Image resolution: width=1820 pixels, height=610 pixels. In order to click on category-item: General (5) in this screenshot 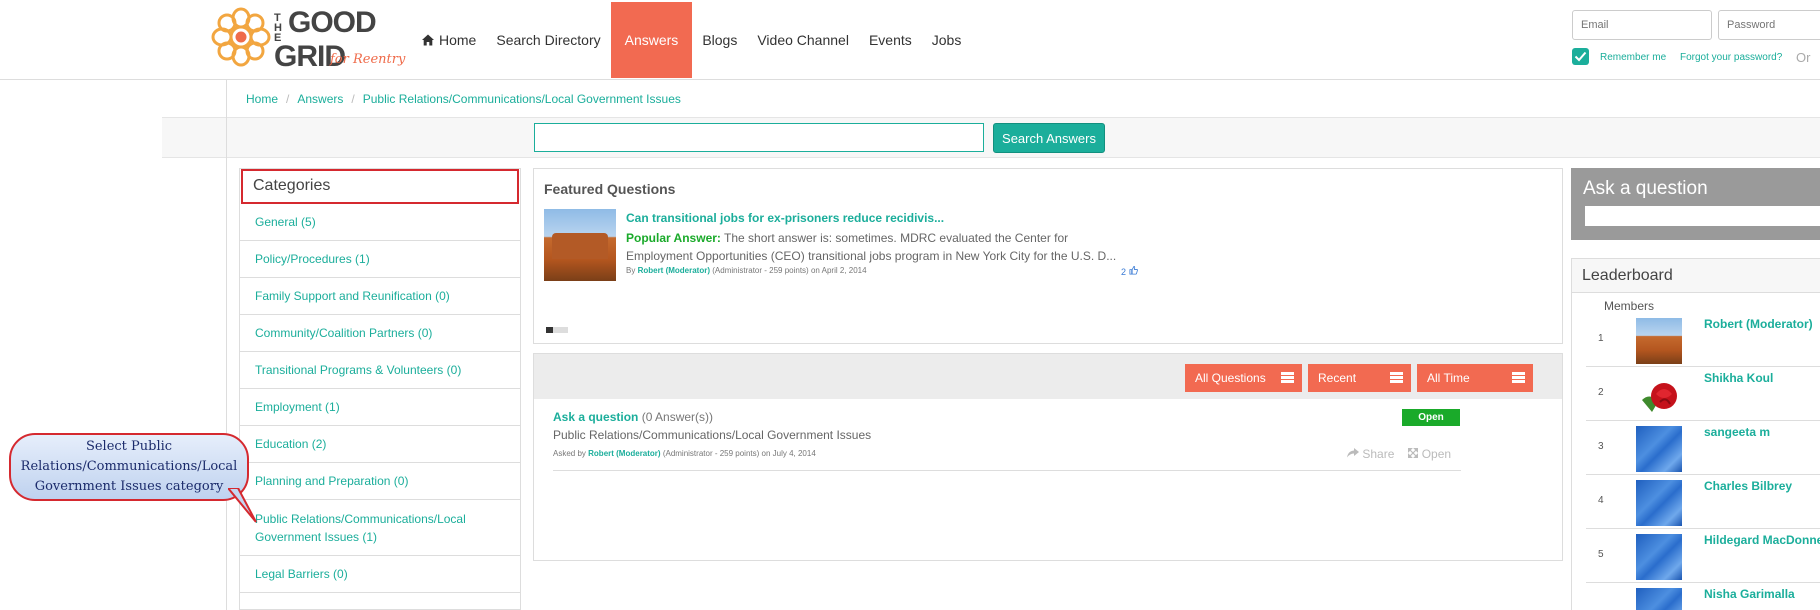, I will do `click(380, 222)`.